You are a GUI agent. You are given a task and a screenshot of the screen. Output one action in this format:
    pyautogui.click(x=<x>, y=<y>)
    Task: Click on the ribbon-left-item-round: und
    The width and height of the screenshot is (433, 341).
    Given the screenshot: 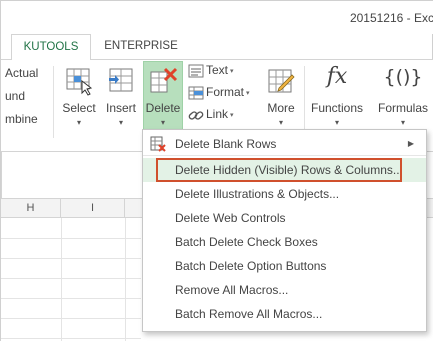 What is the action you would take?
    pyautogui.click(x=15, y=96)
    